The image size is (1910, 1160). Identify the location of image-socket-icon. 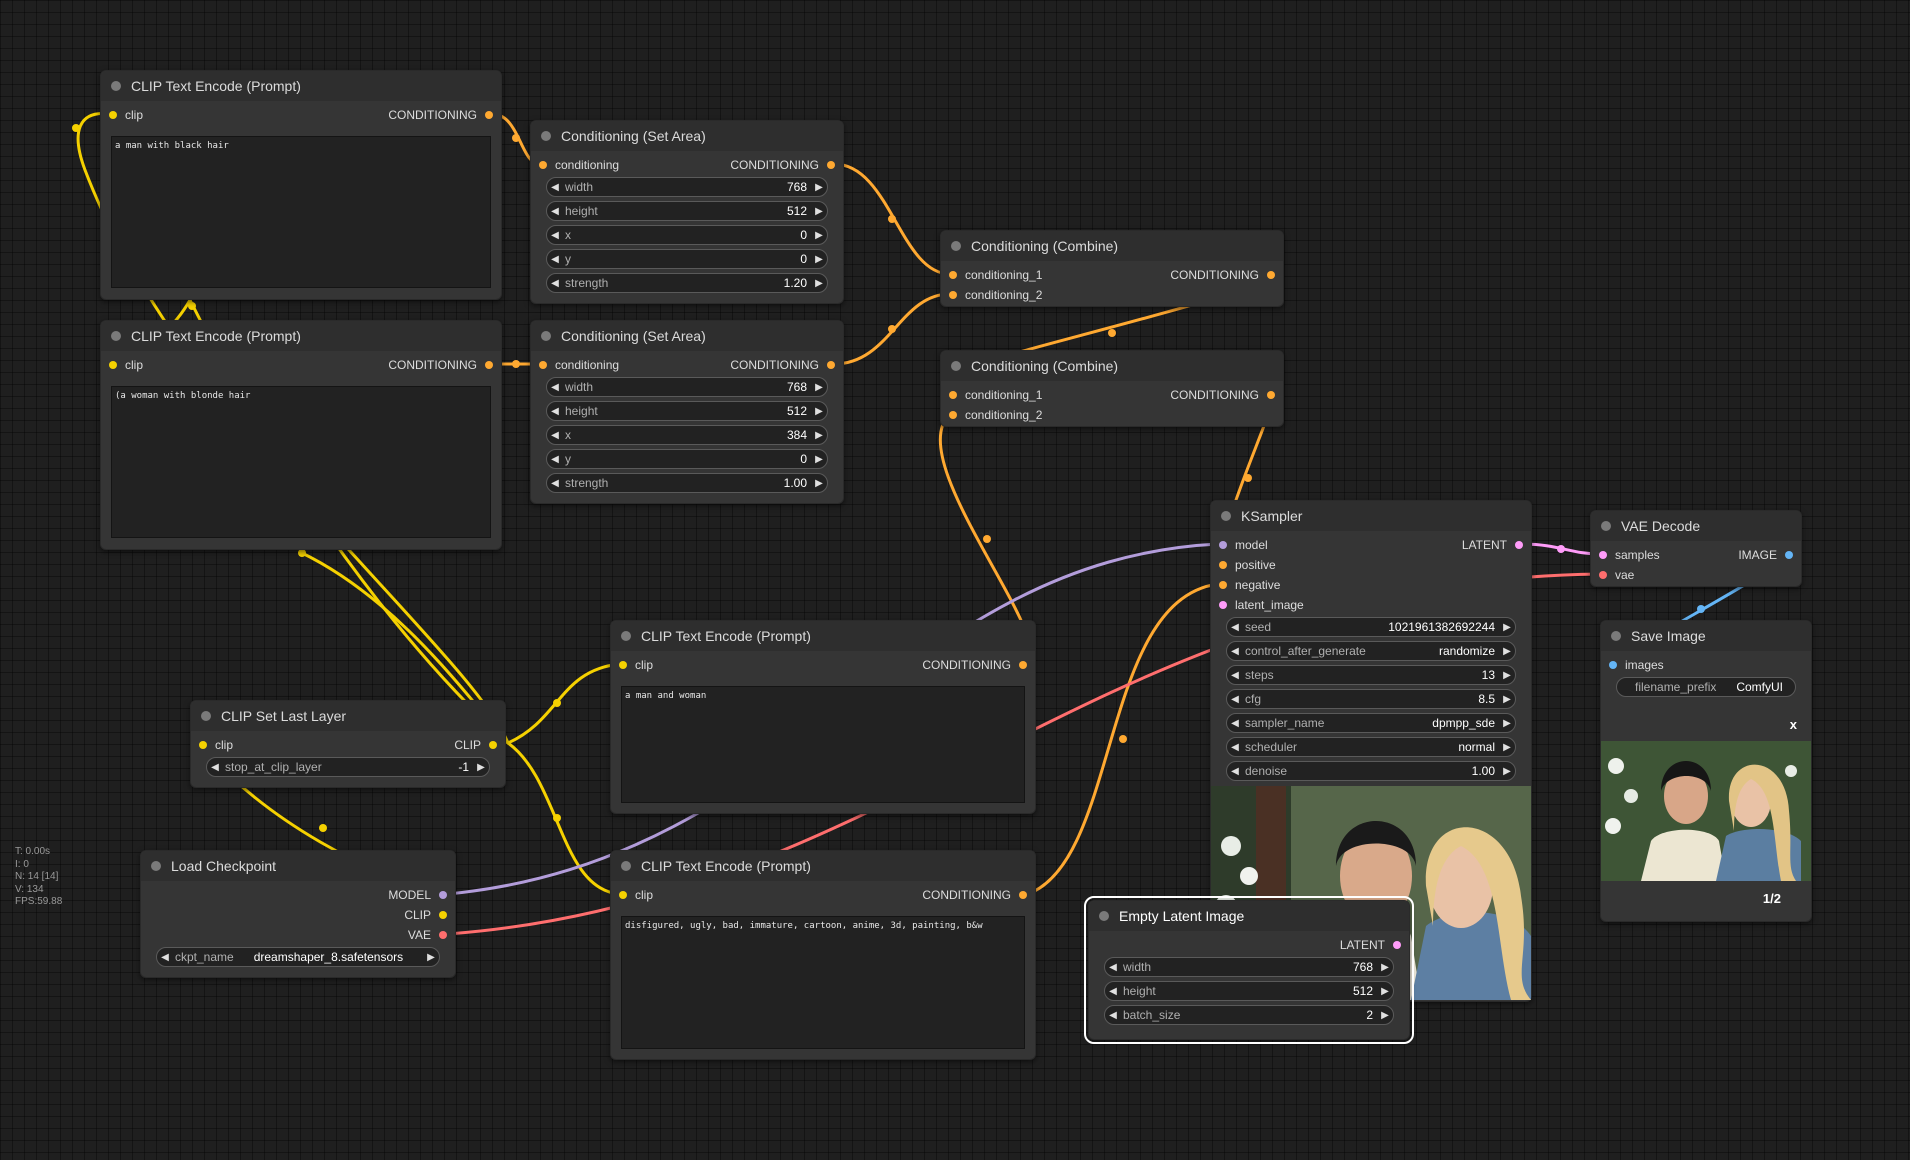
(1613, 665).